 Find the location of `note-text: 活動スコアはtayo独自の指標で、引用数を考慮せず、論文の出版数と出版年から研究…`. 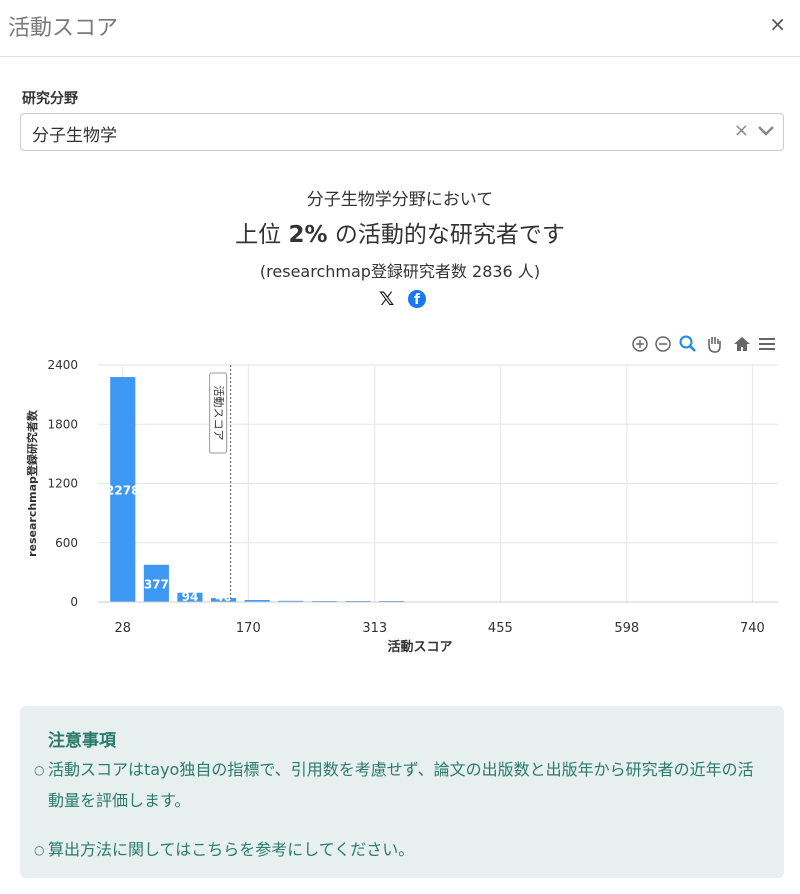

note-text: 活動スコアはtayo独自の指標で、引用数を考慮せず、論文の出版数と出版年から研究… is located at coordinates (401, 785).